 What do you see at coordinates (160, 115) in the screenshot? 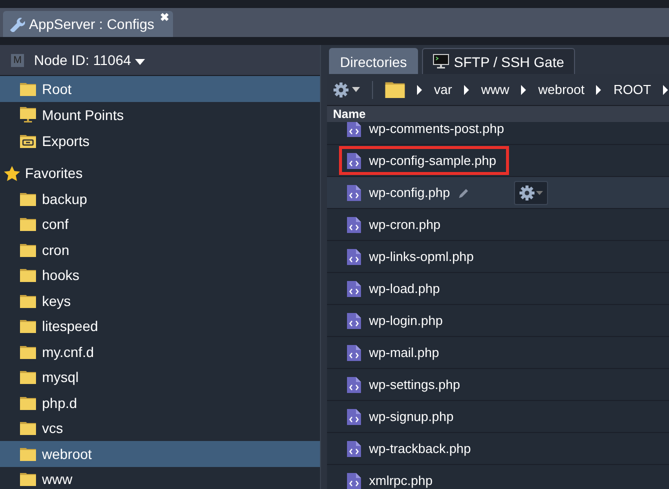
I see `tree-item: Mount Points` at bounding box center [160, 115].